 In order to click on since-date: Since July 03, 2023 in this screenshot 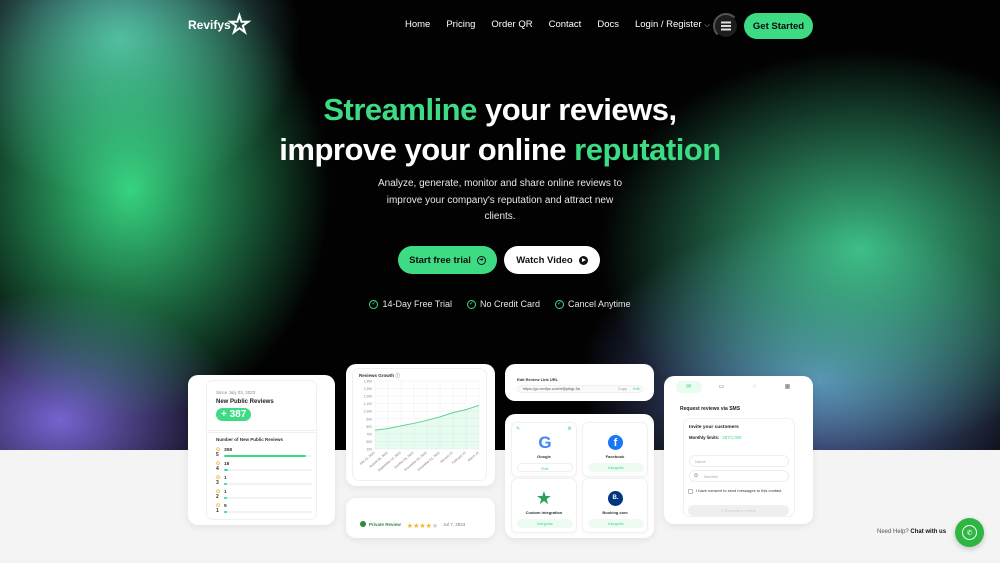, I will do `click(236, 392)`.